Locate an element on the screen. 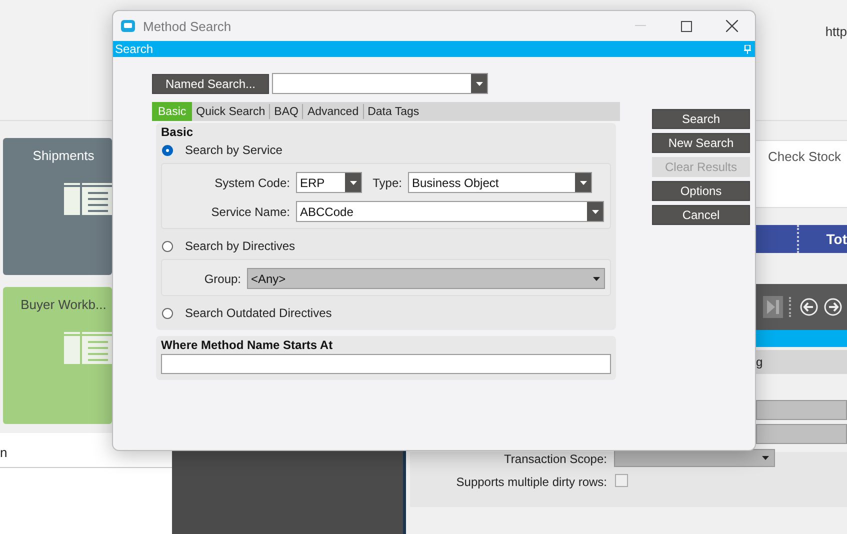 This screenshot has height=534, width=847. url-text: http is located at coordinates (836, 31).